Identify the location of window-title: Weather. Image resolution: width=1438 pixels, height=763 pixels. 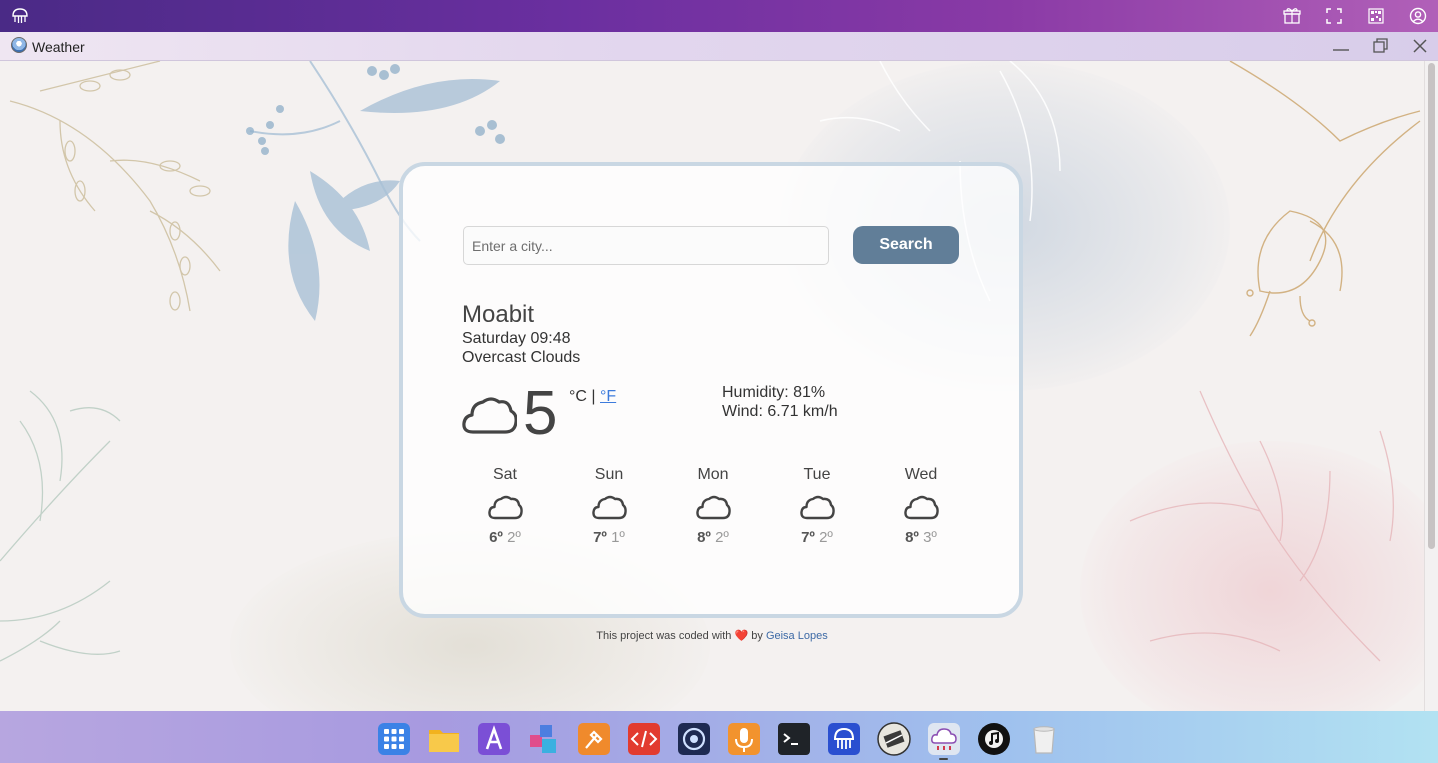
(58, 47).